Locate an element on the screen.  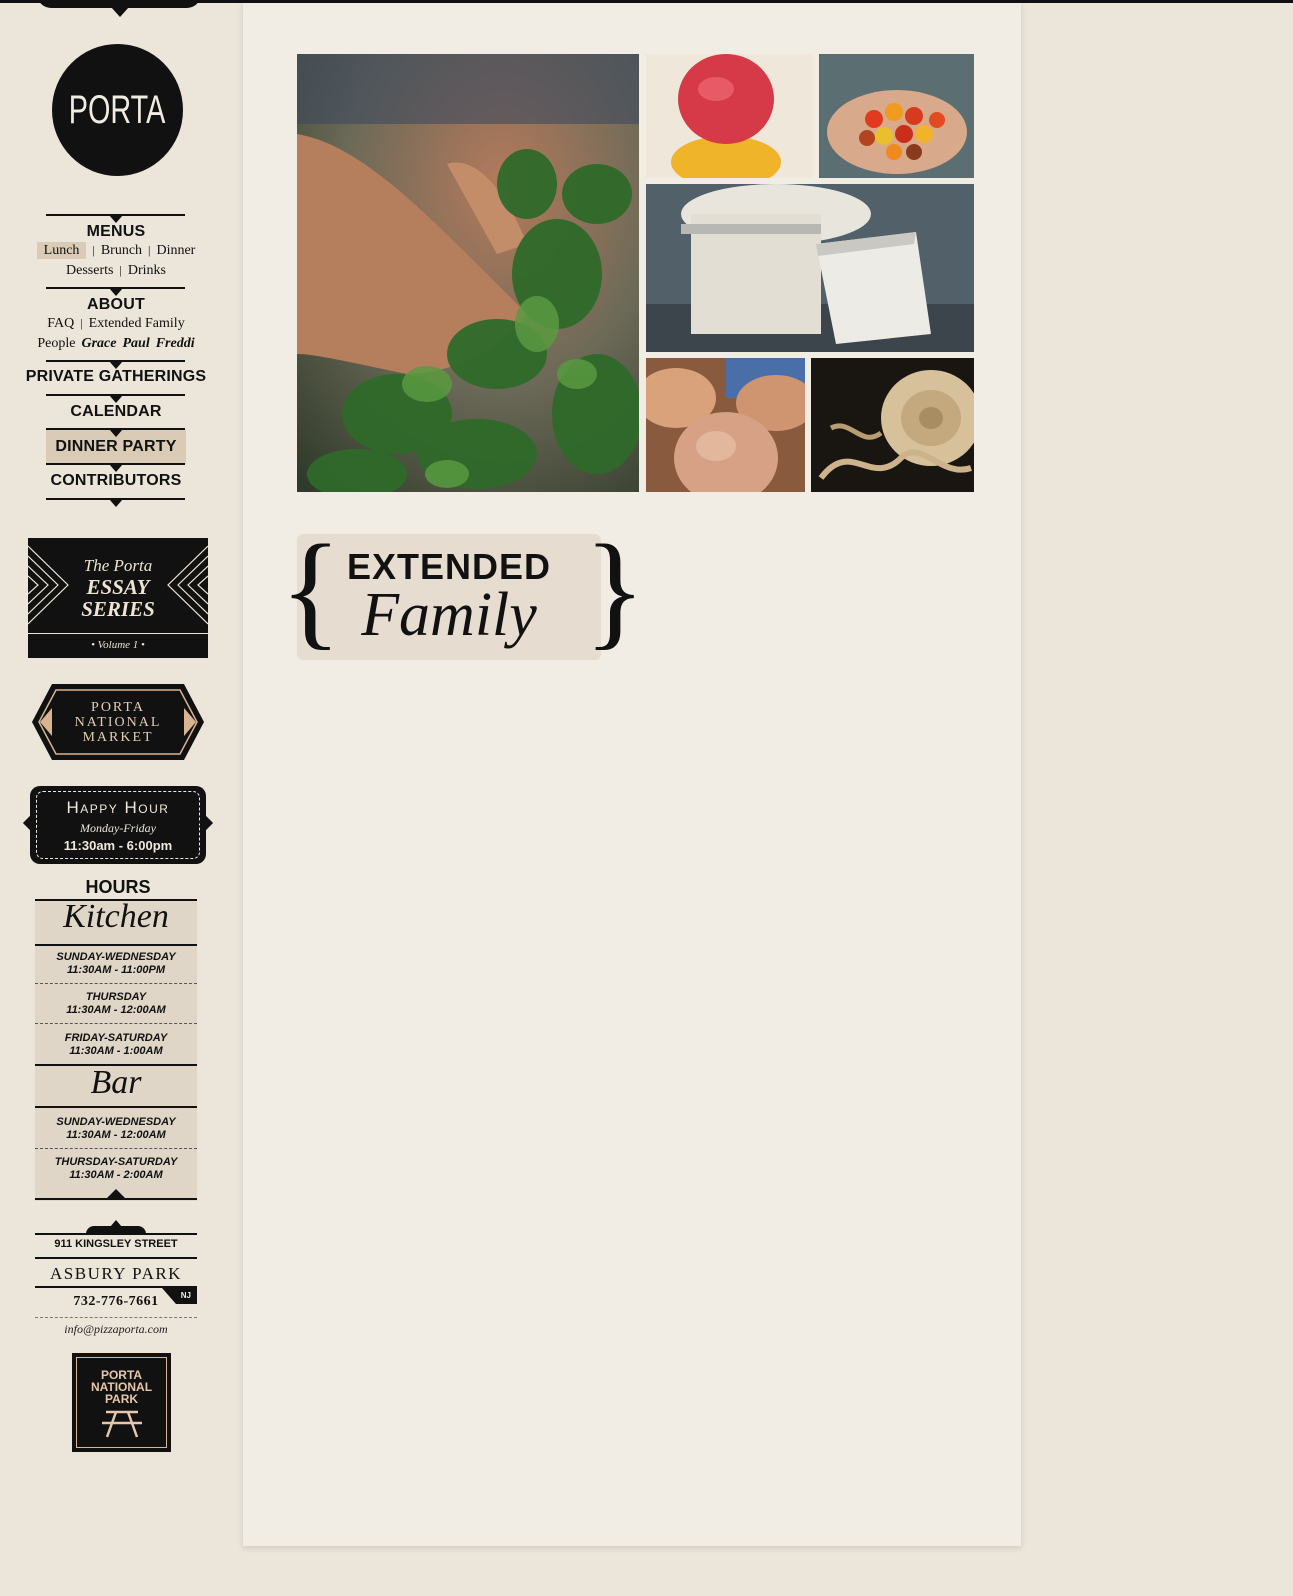
happy-hour-time: 11:30am - 6:00pm is located at coordinates (118, 845).